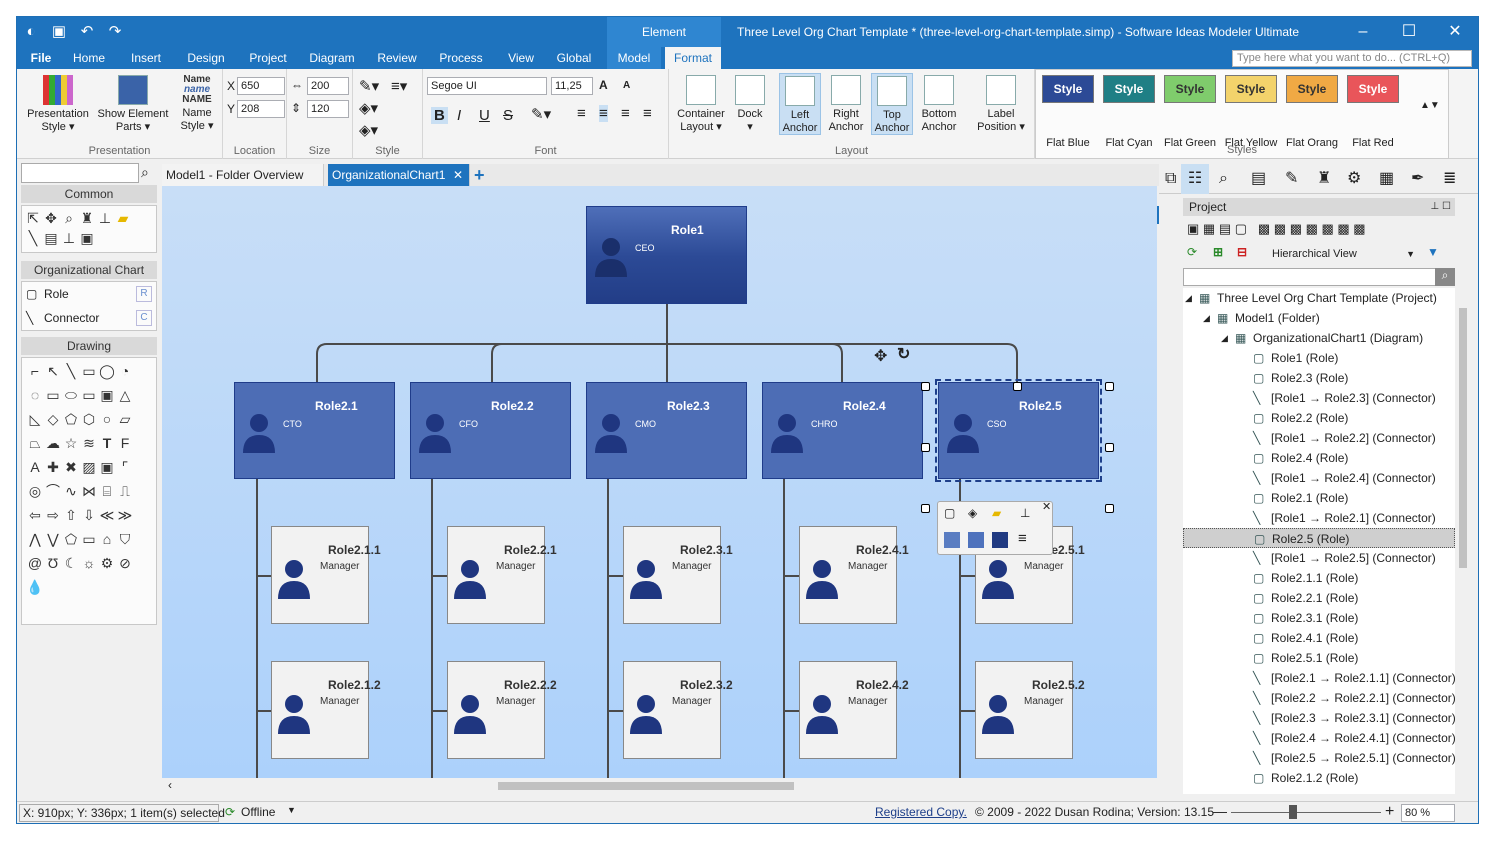  I want to click on move-handle-icon: ✥, so click(880, 356).